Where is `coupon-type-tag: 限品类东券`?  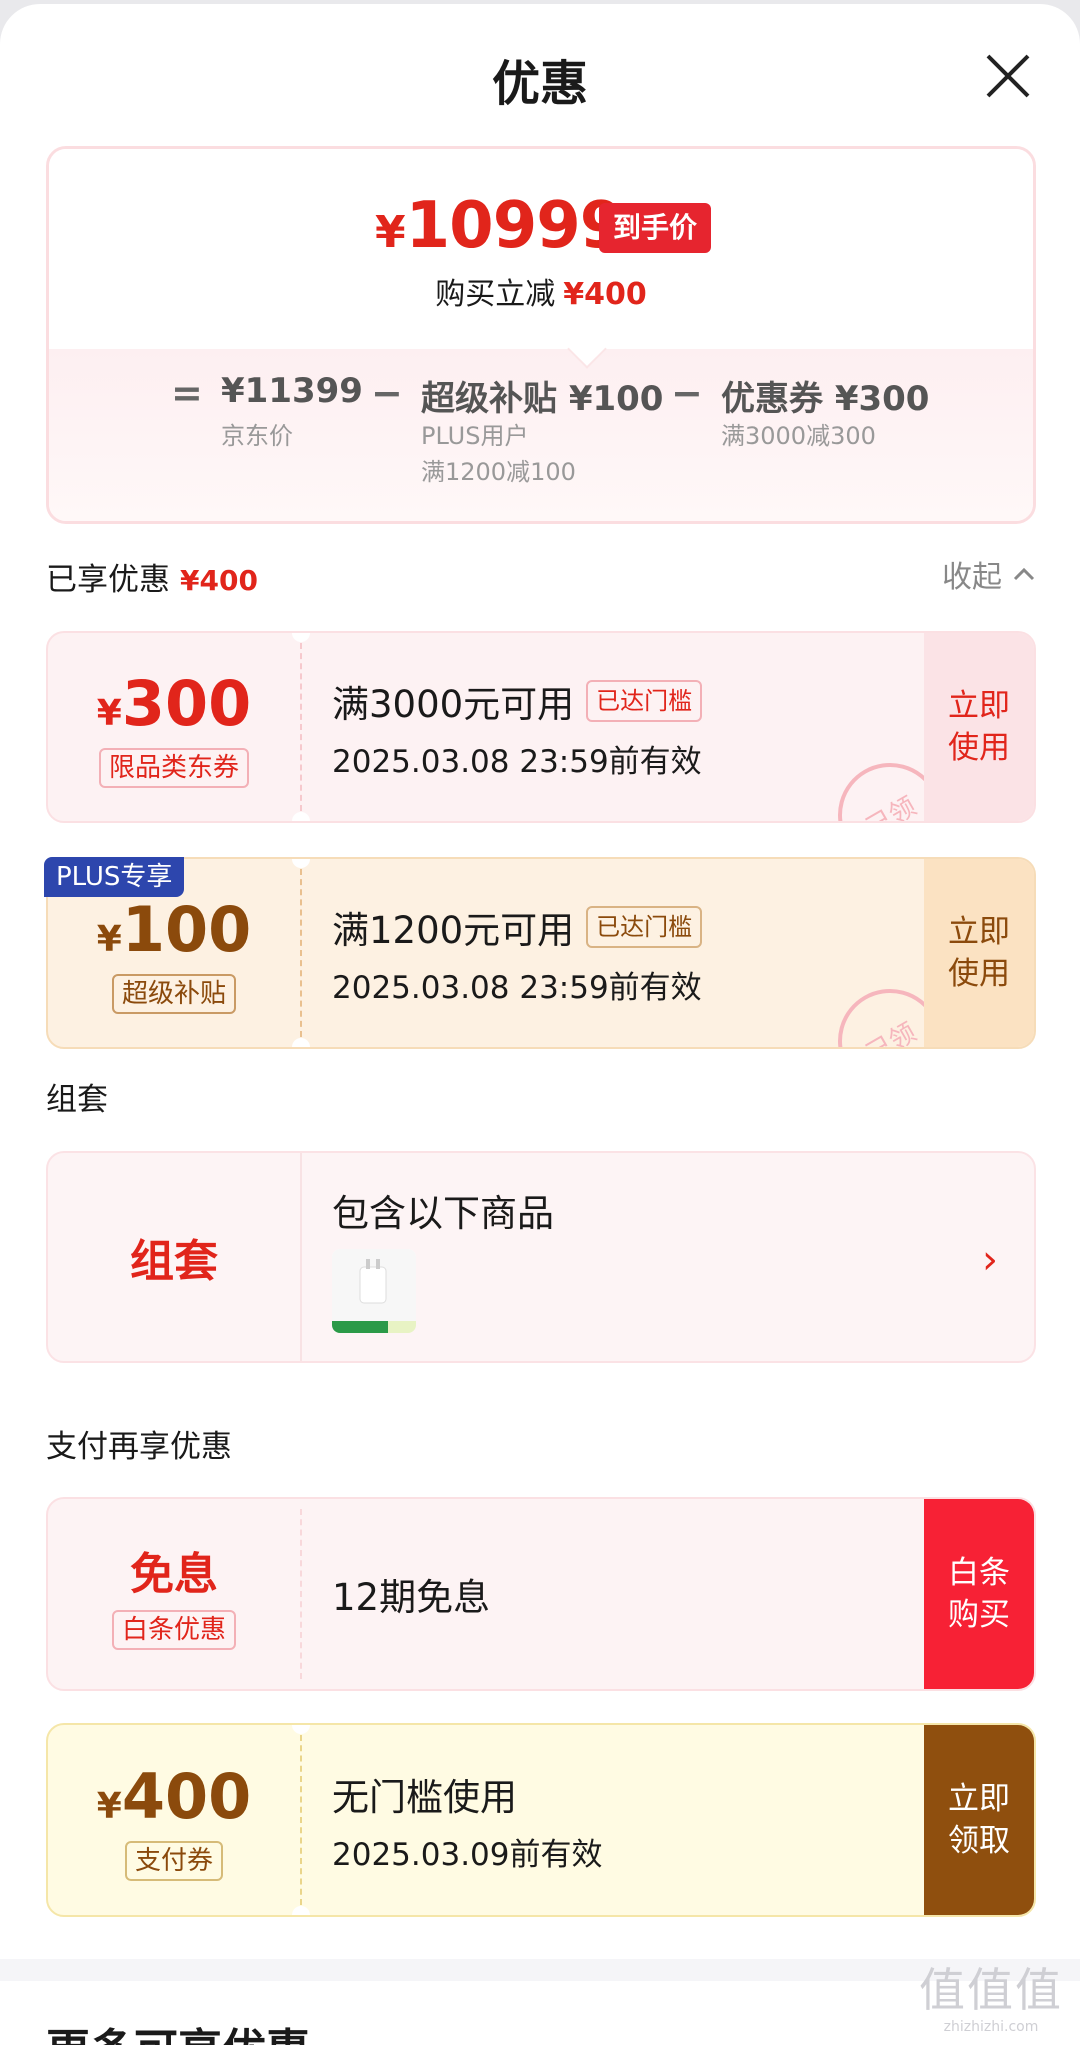 coupon-type-tag: 限品类东券 is located at coordinates (173, 767).